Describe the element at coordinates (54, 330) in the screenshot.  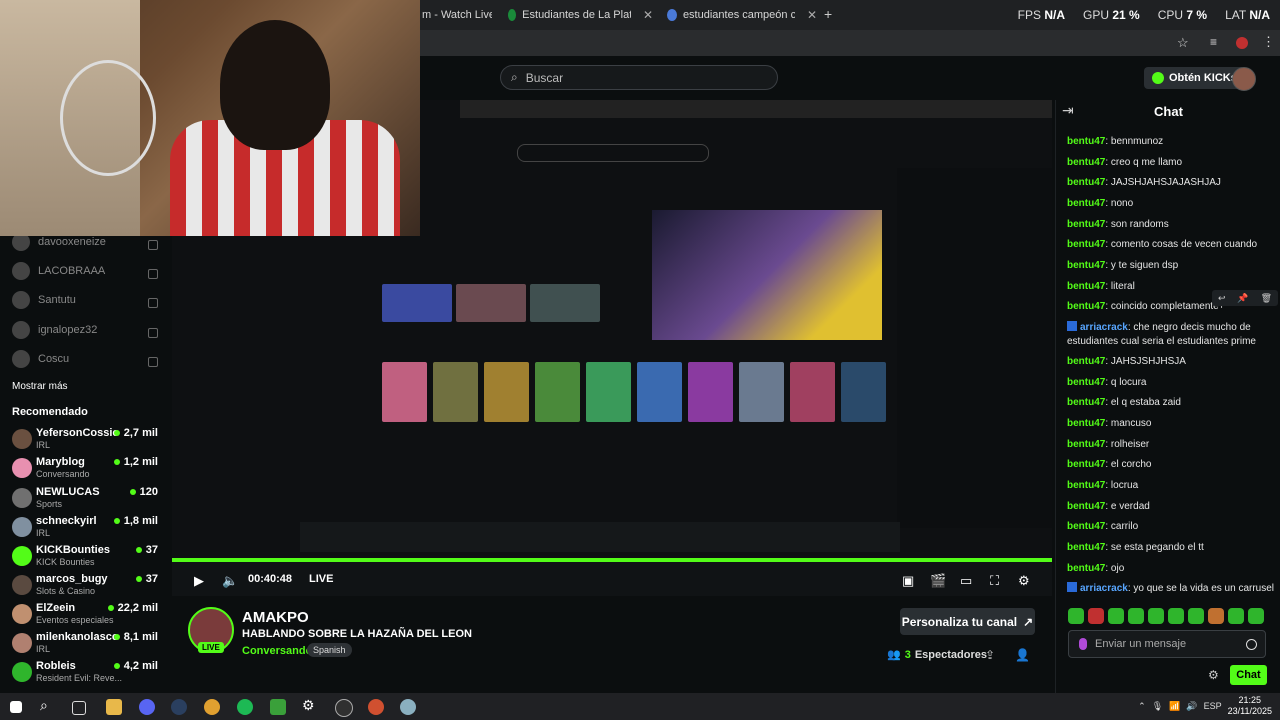
I see `sidebar-item-following: ignalopez32` at that location.